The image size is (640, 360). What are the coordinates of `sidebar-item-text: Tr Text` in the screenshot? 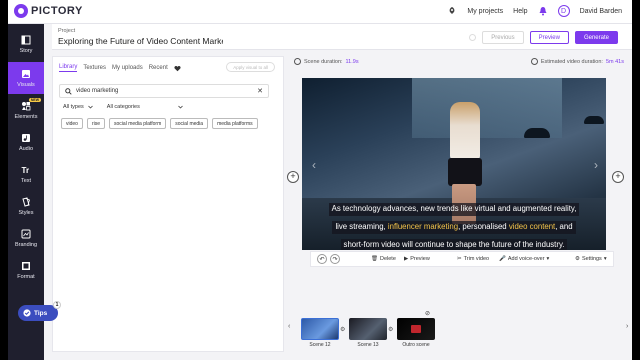 It's located at (26, 174).